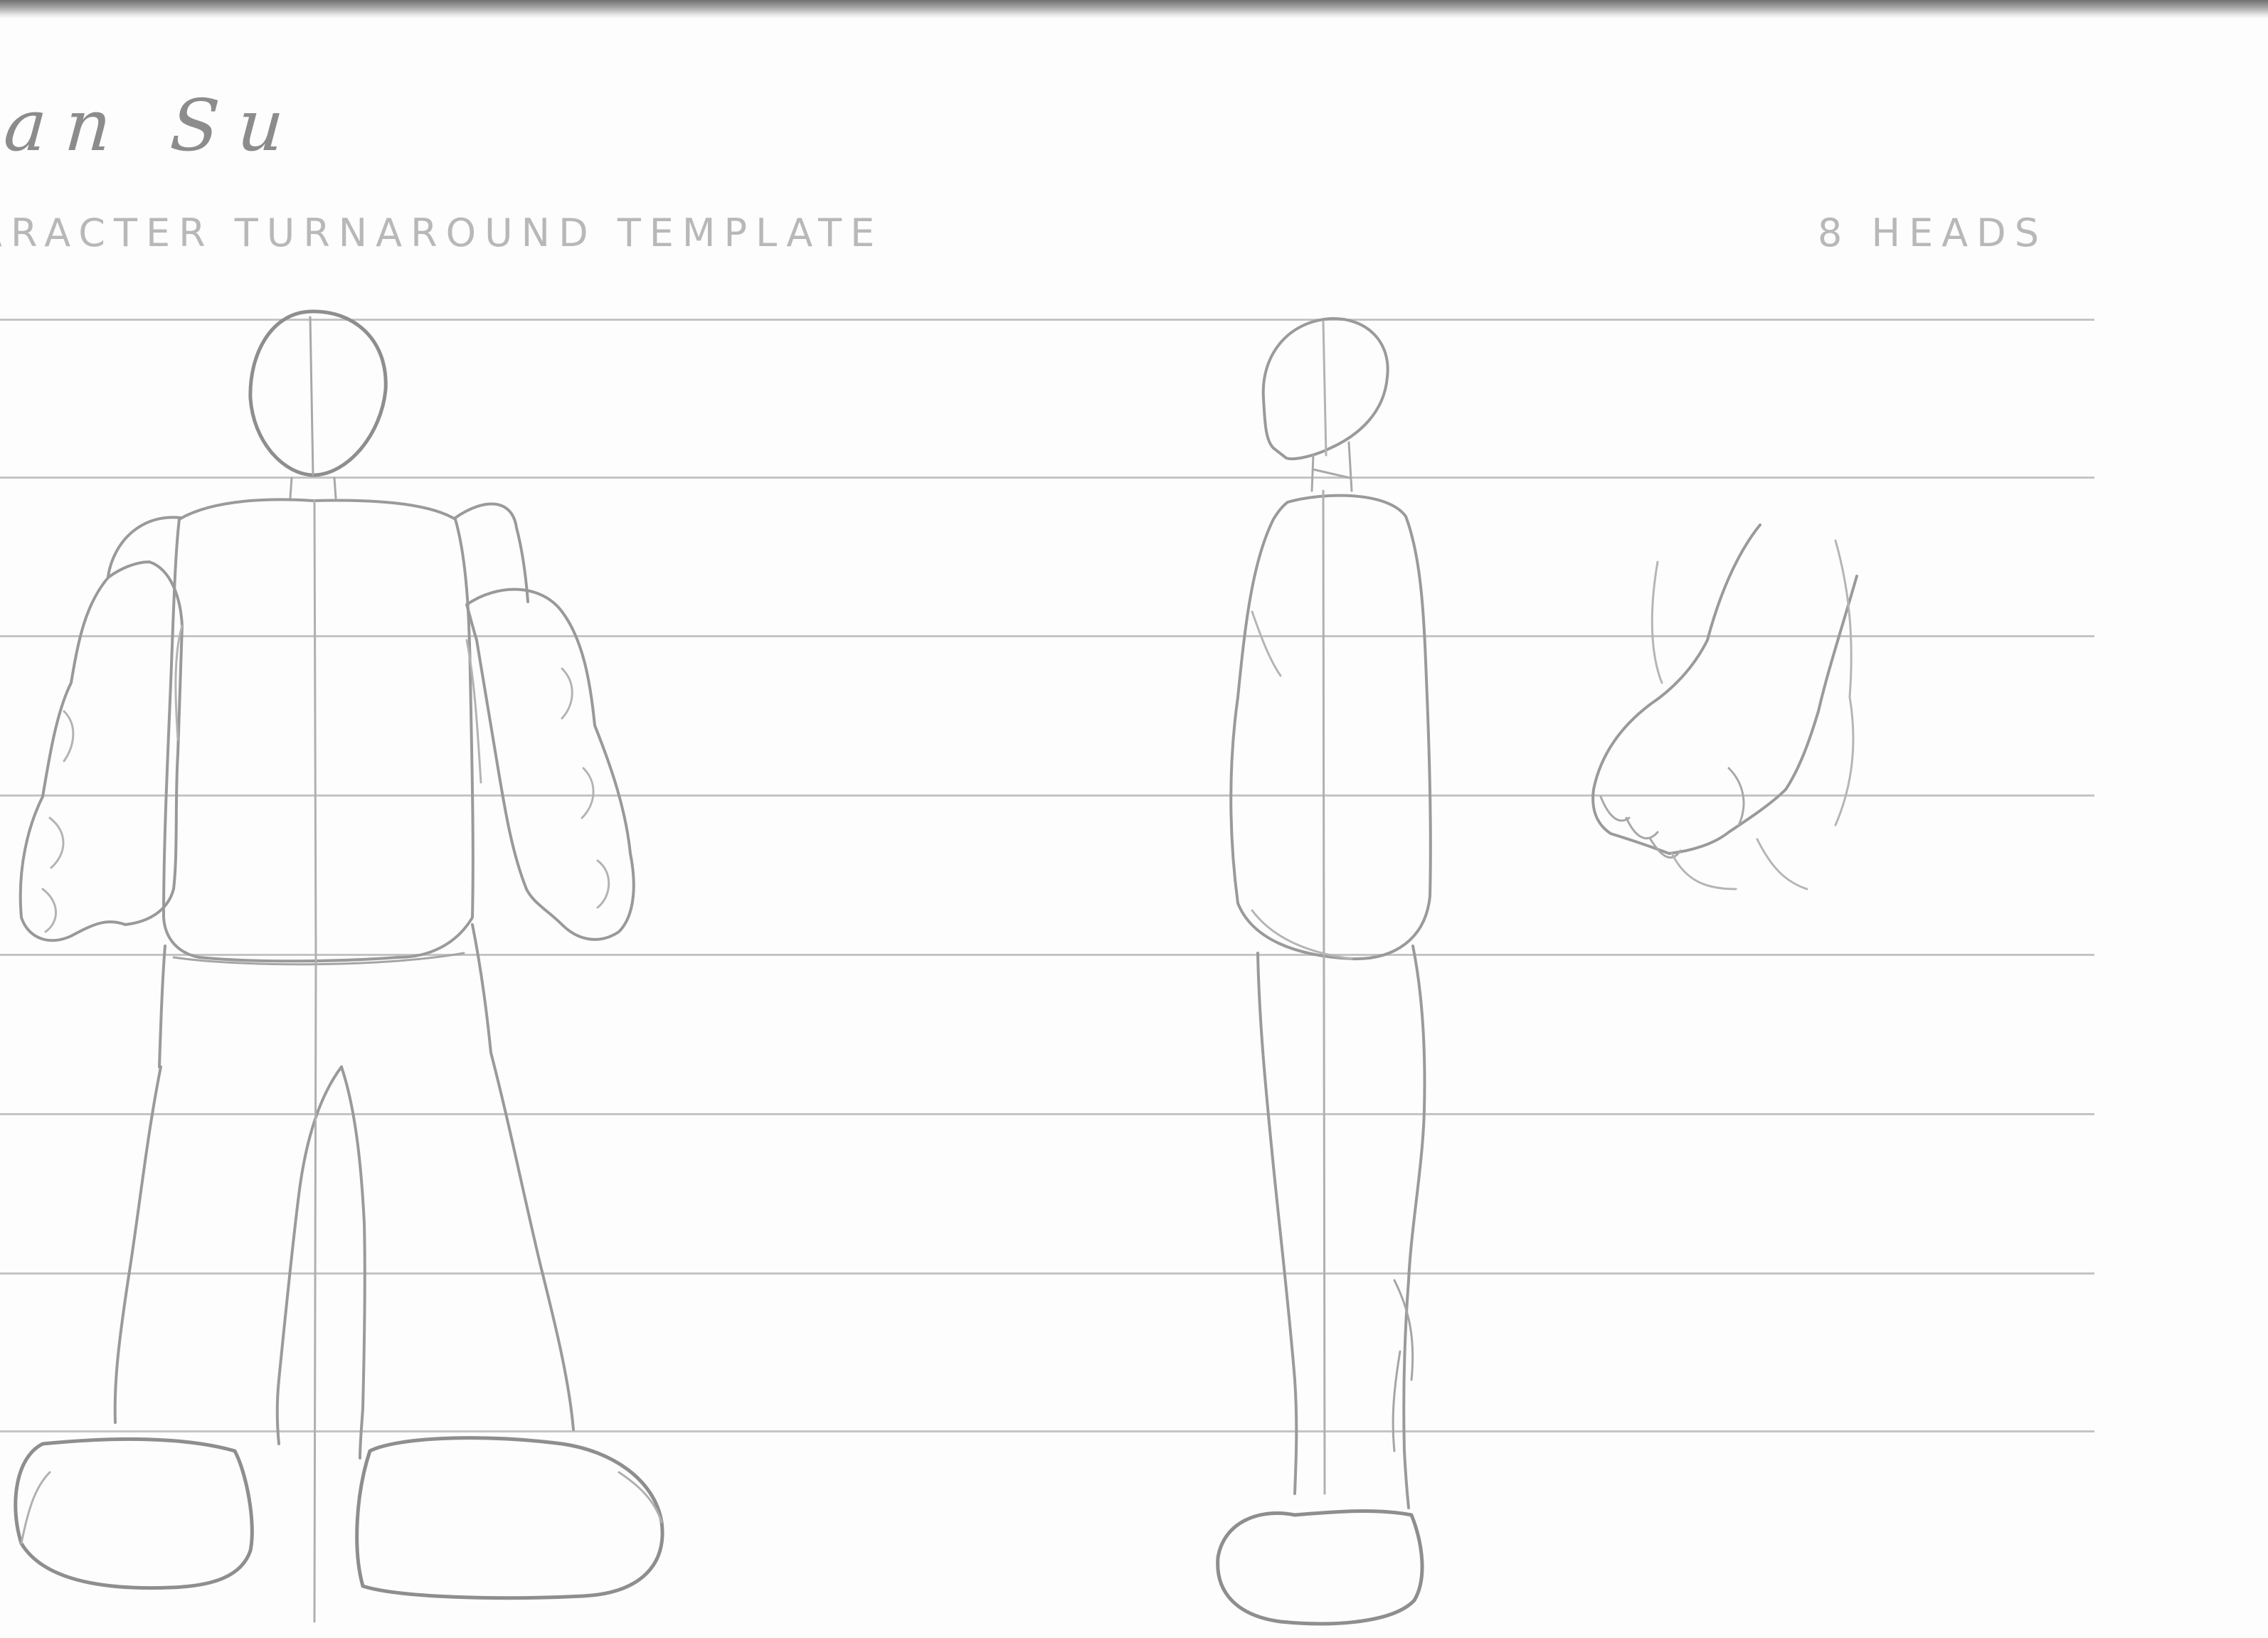 Image resolution: width=2268 pixels, height=1638 pixels. Describe the element at coordinates (1324, 971) in the screenshot. I see `side-figure-sketch-icon` at that location.